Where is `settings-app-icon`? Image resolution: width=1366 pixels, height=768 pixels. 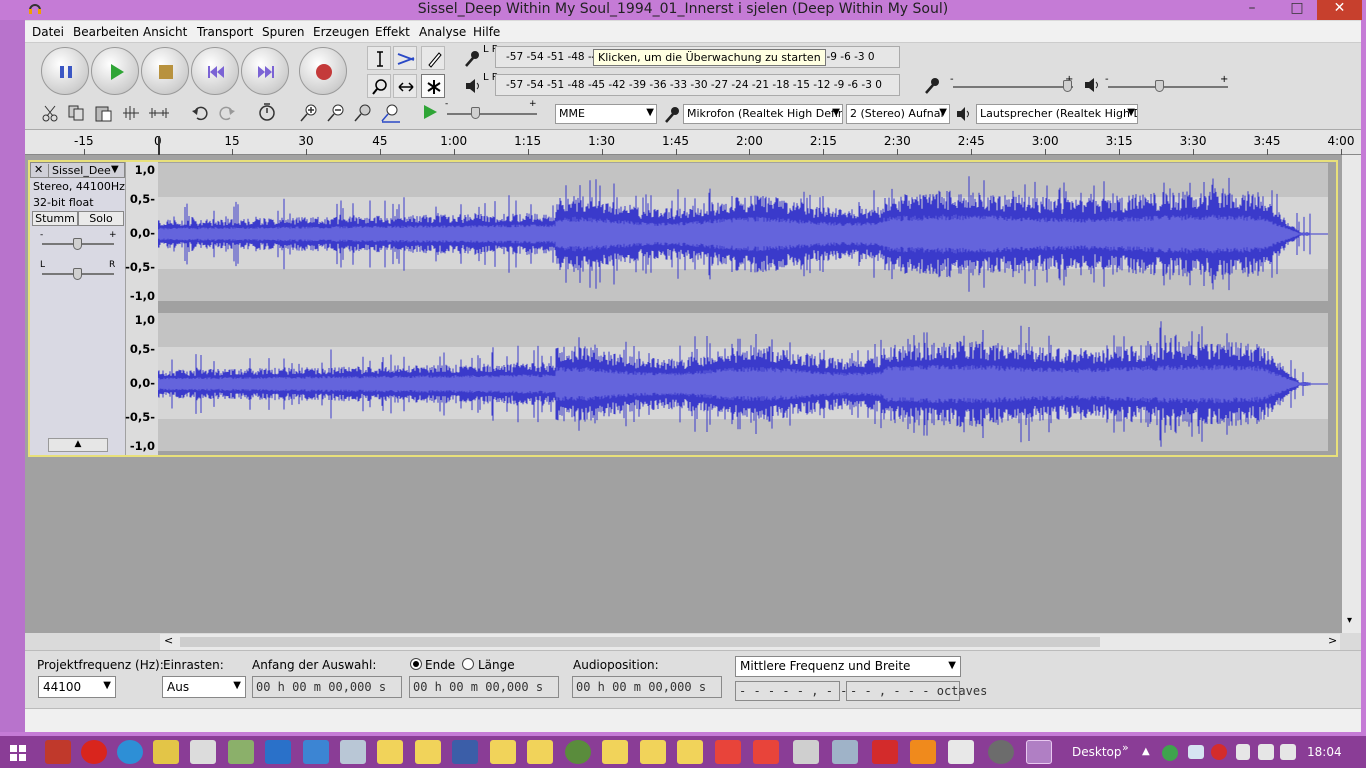
settings-app-icon is located at coordinates (353, 752).